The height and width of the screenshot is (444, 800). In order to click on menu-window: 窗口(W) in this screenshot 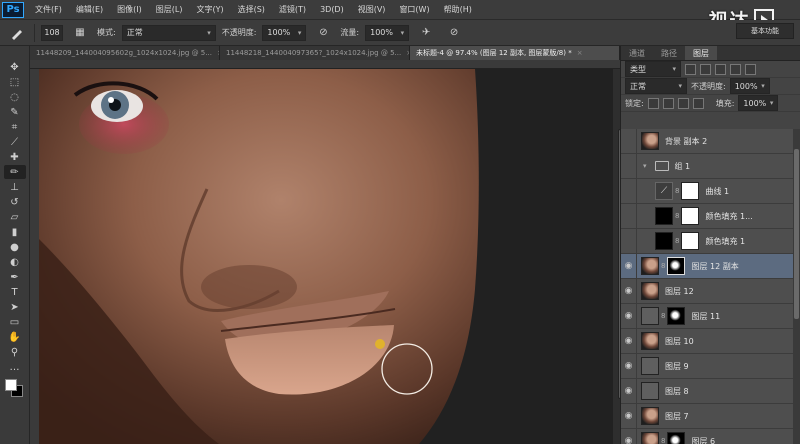, I will do `click(414, 9)`.